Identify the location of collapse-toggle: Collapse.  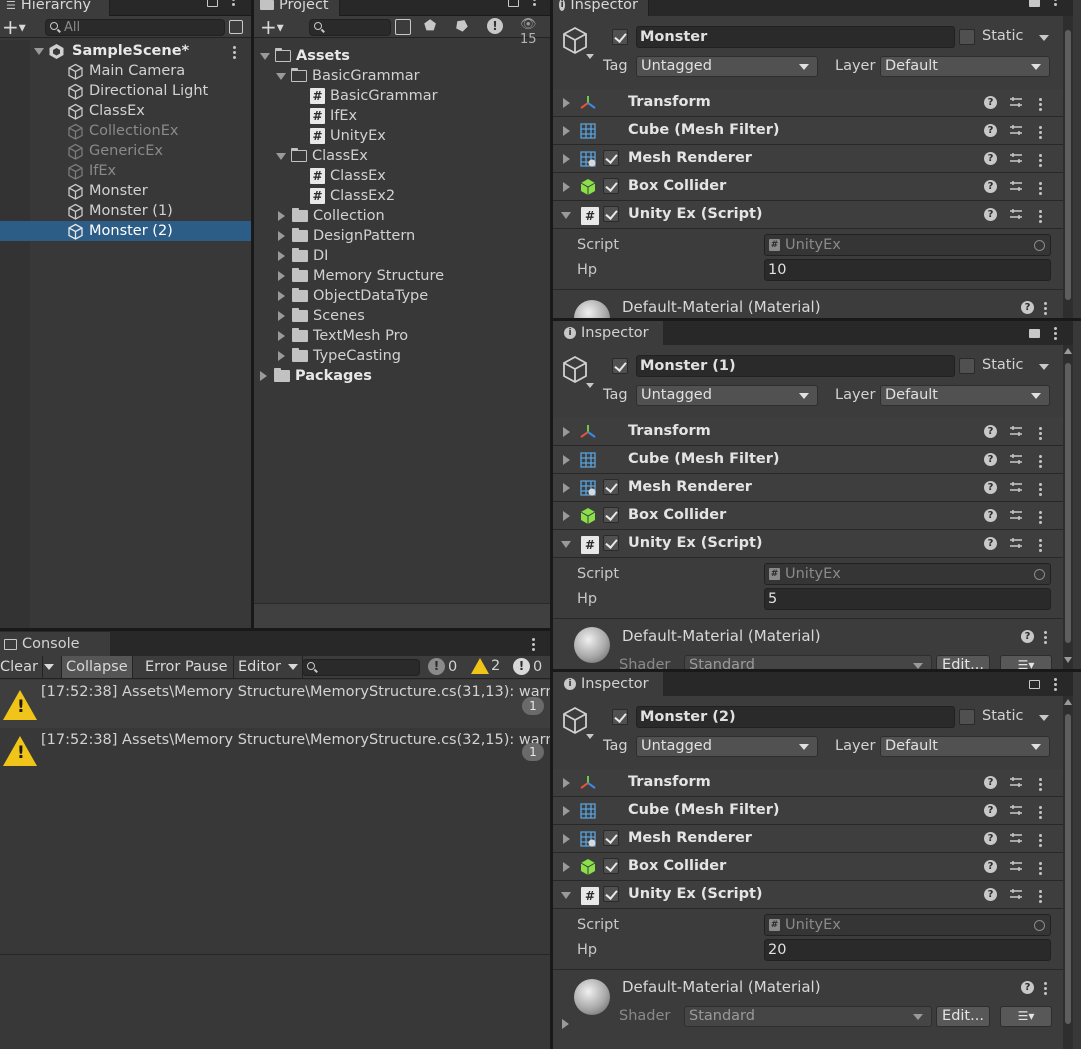
(97, 667).